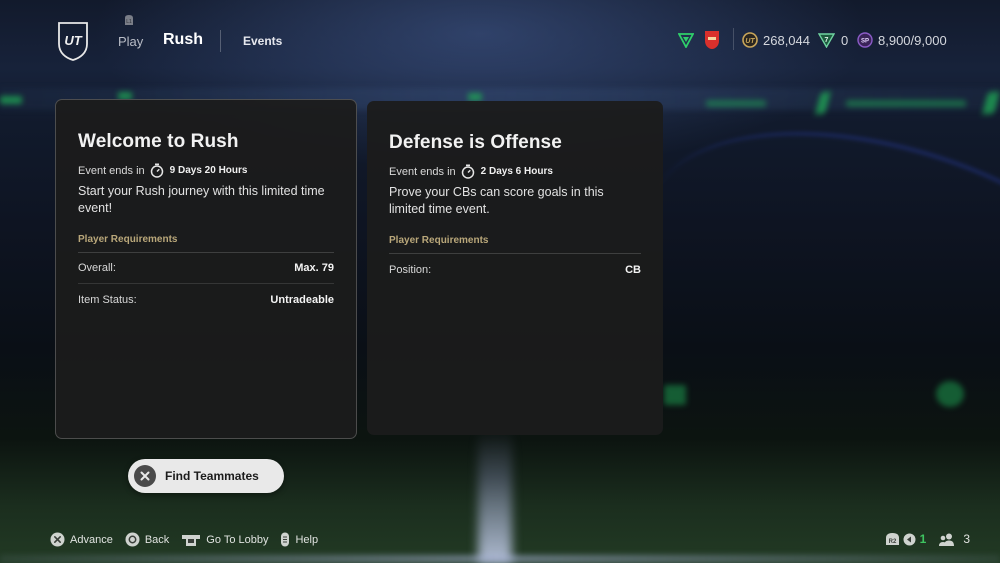 Image resolution: width=1000 pixels, height=563 pixels. I want to click on event-title: Welcome to Rush, so click(158, 141).